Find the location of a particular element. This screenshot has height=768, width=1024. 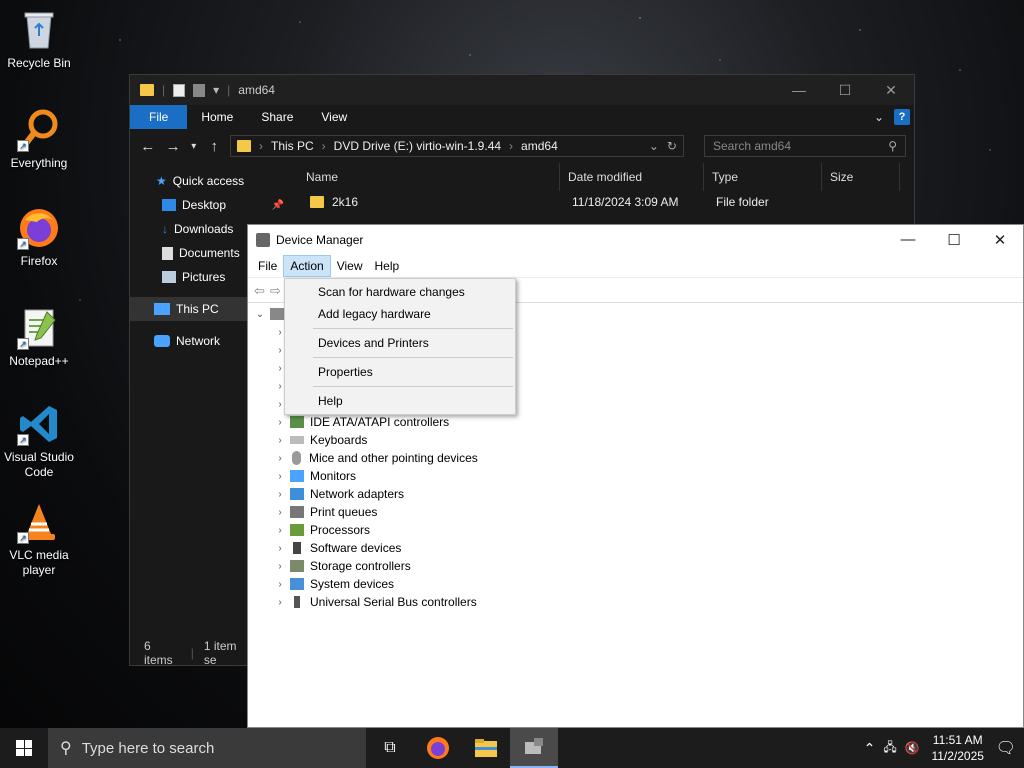

start-button is located at coordinates (24, 748).